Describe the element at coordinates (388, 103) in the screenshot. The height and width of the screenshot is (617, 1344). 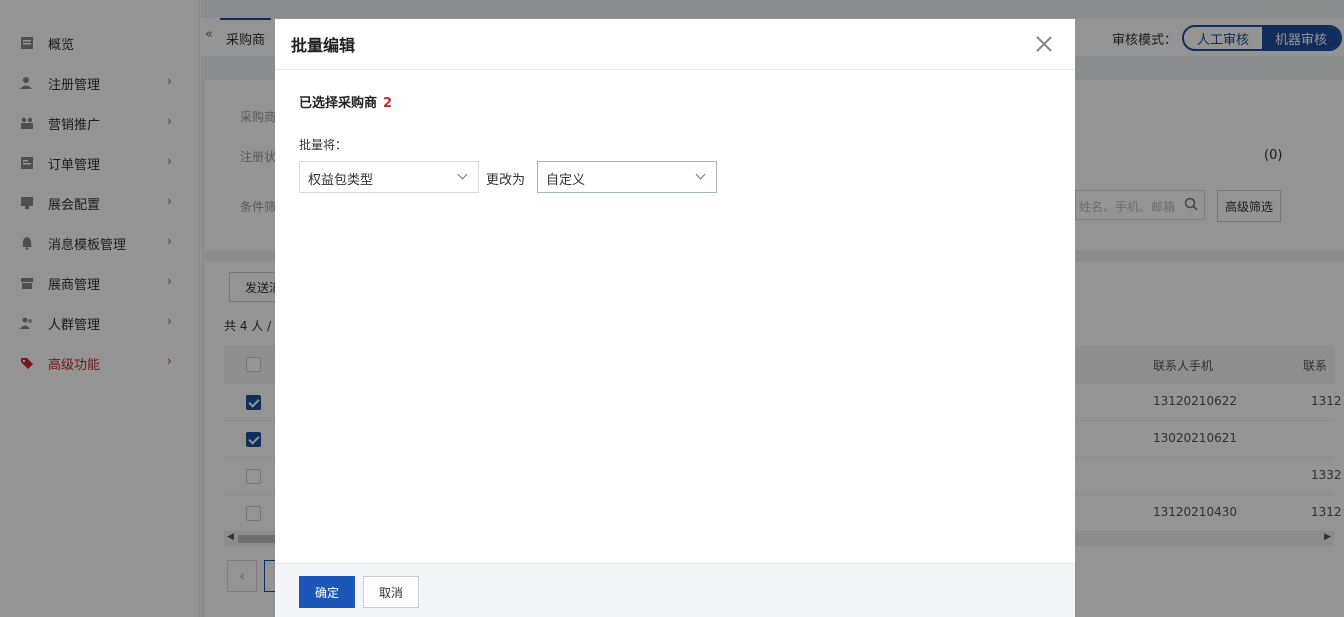
I see `selected-count: 2` at that location.